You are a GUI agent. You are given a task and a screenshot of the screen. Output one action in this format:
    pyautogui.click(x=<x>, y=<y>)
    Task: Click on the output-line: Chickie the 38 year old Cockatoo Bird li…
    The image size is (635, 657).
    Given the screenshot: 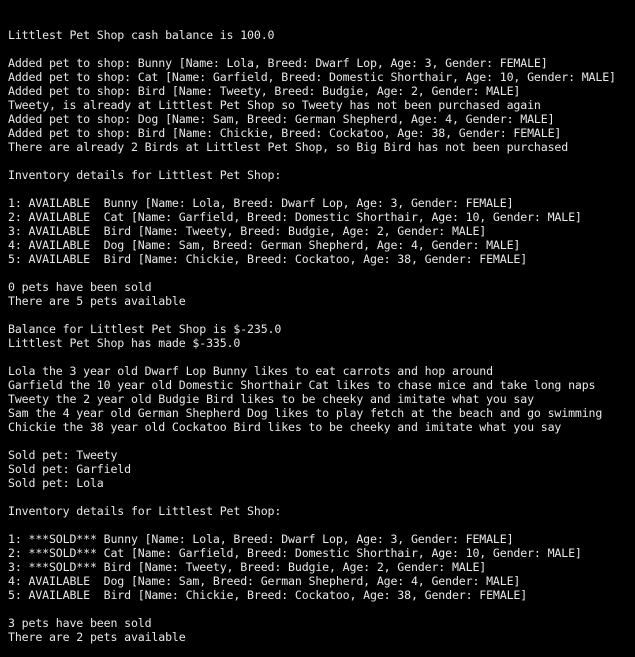 What is the action you would take?
    pyautogui.click(x=285, y=427)
    